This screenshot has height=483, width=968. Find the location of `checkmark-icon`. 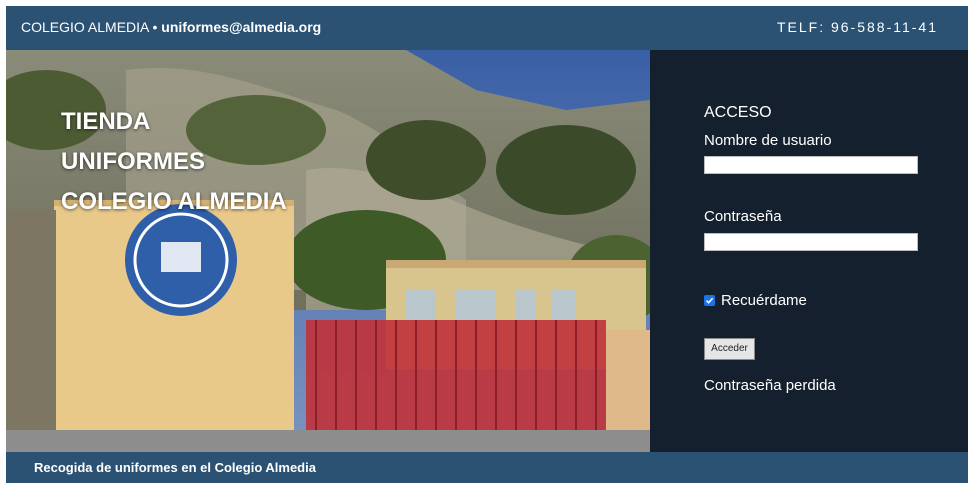

checkmark-icon is located at coordinates (709, 300).